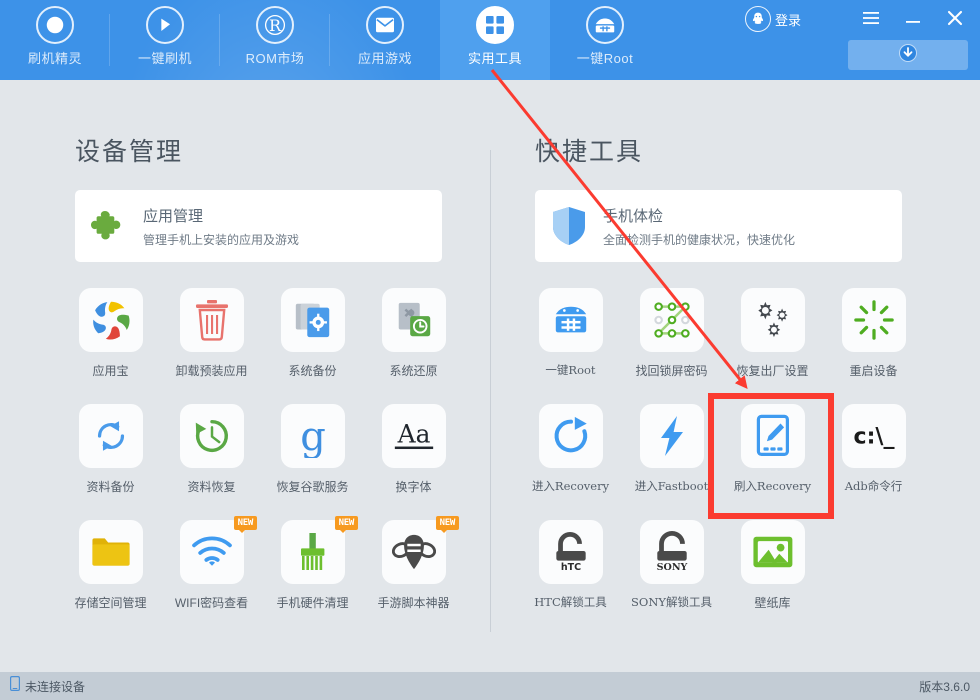  I want to click on svg-text: R, so click(275, 25).